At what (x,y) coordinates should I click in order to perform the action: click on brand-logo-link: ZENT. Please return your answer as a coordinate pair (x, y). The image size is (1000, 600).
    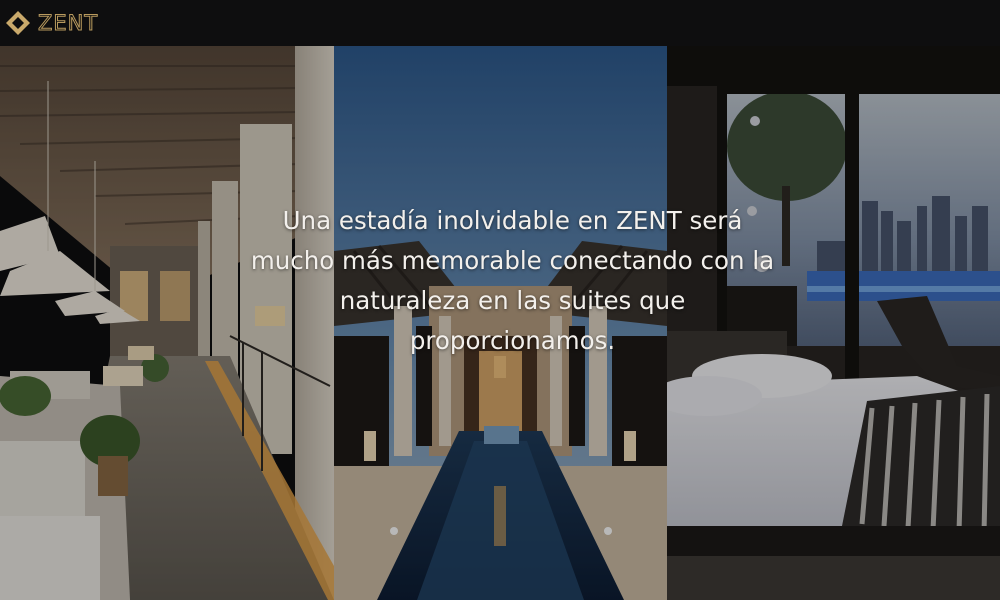
    Looking at the image, I should click on (51, 23).